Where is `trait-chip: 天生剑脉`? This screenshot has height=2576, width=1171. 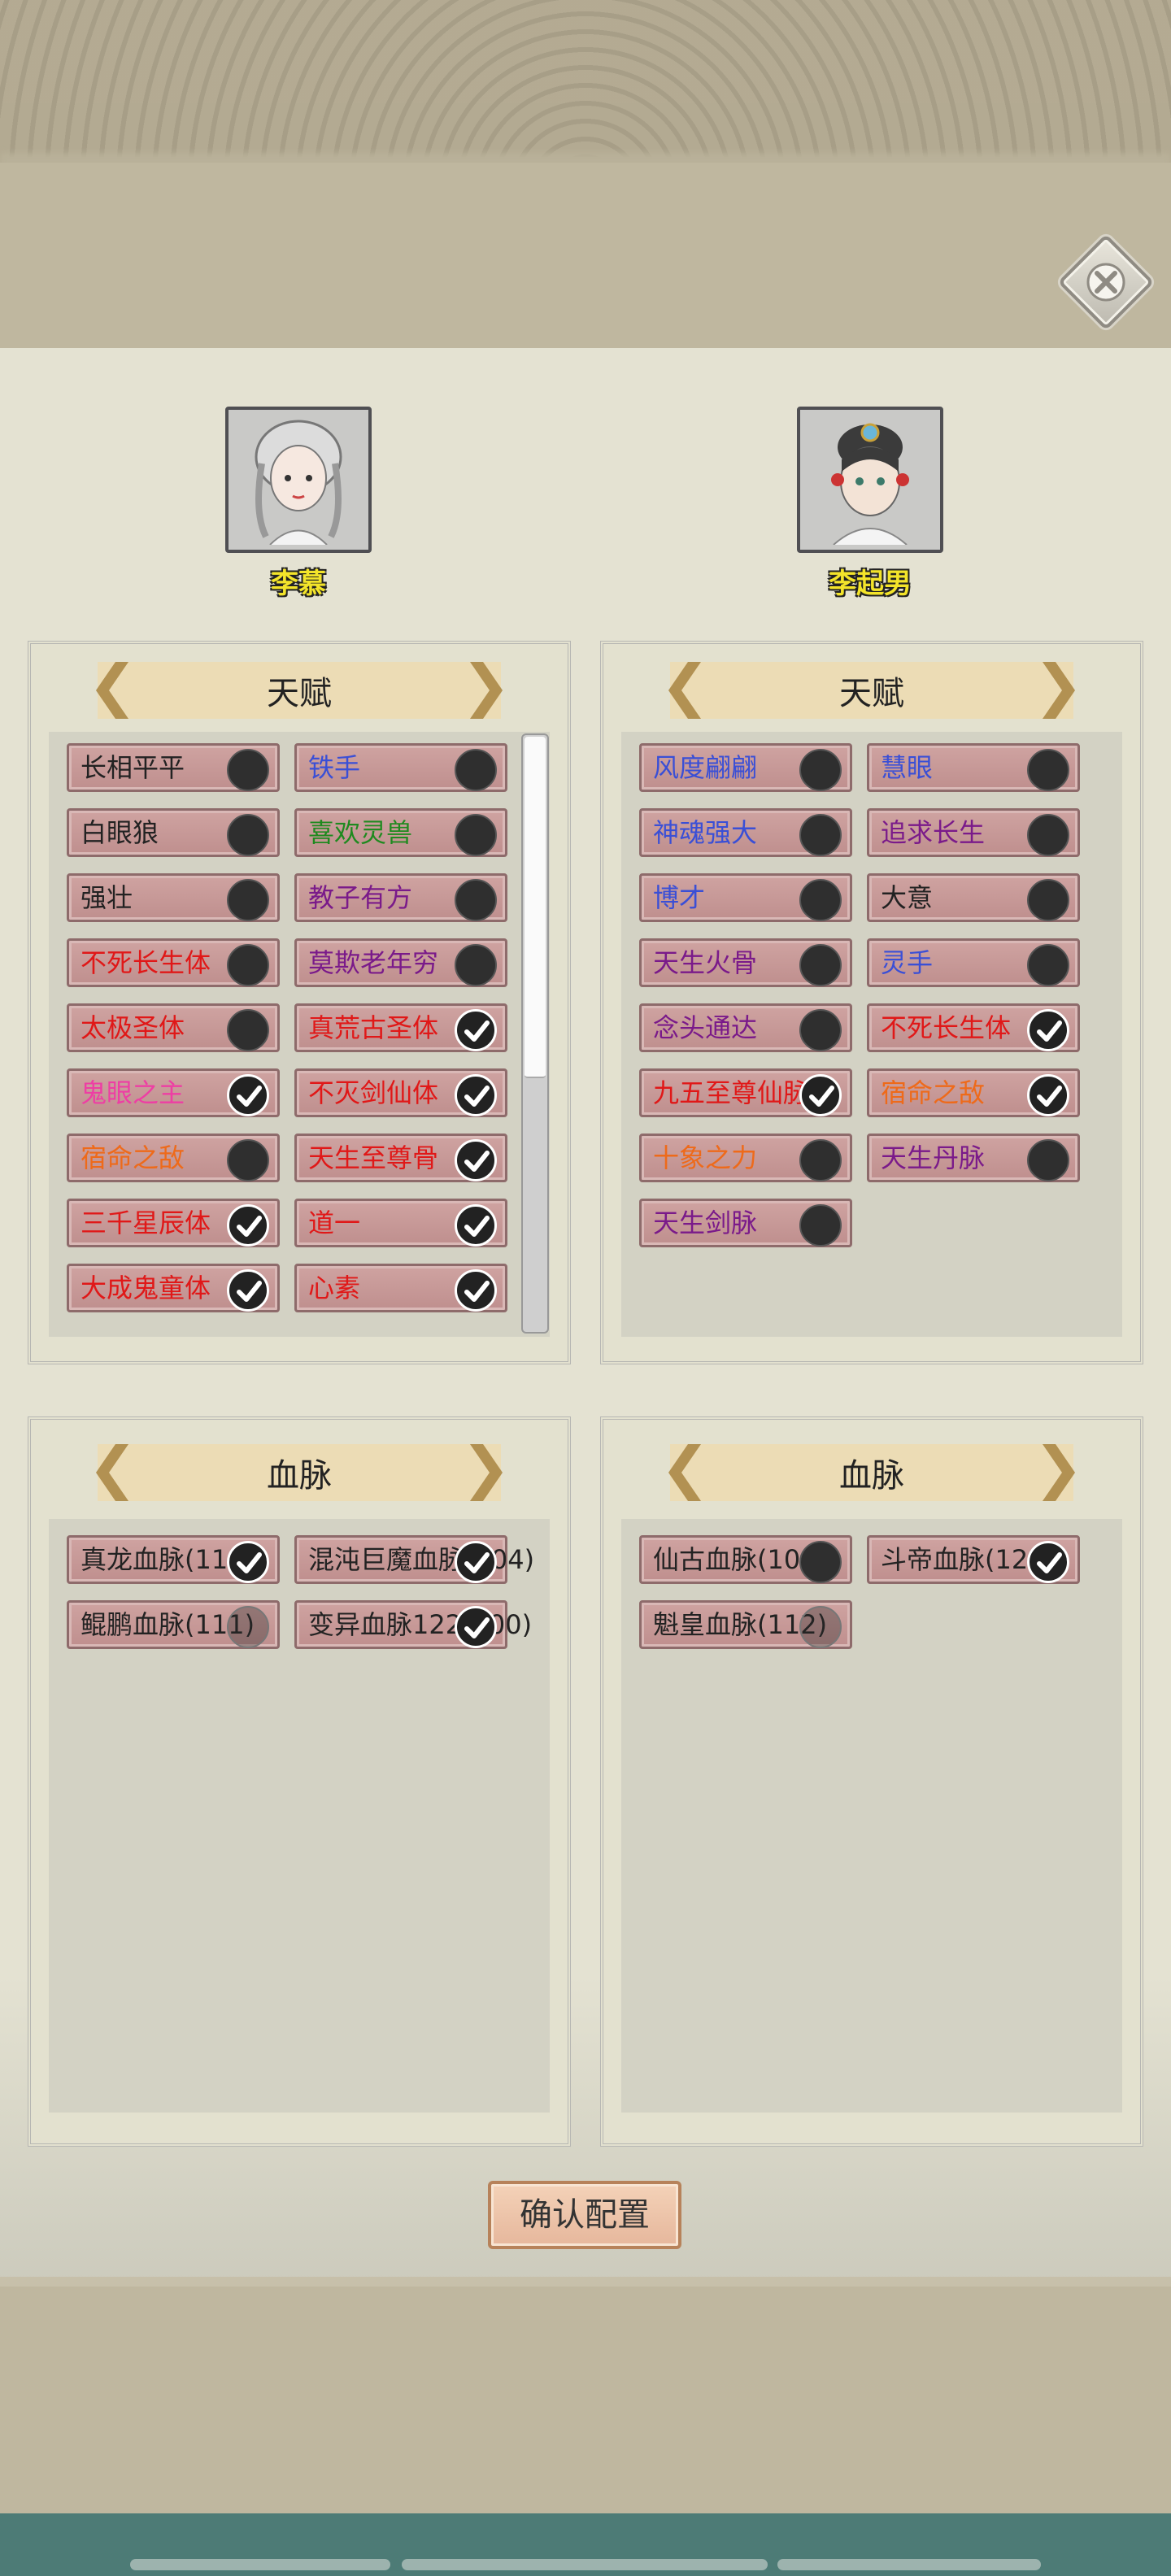 trait-chip: 天生剑脉 is located at coordinates (746, 1223).